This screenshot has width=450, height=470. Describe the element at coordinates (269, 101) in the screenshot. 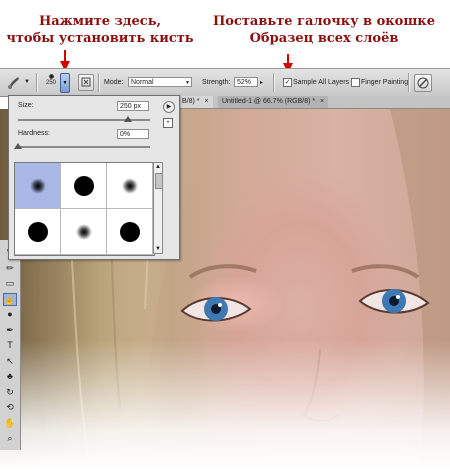

I see `tab-label: Untitled-1 @ 66.7% (RGB/8) *` at that location.